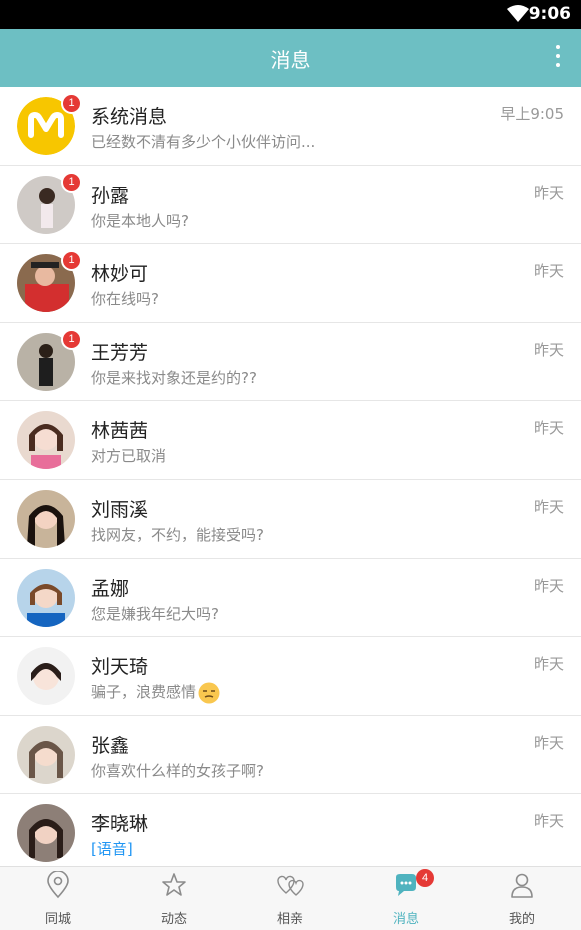 The width and height of the screenshot is (581, 930). What do you see at coordinates (290, 126) in the screenshot?
I see `conversation-item: 1 系统消息 已经数不清有多少个小伙伴访问... 早上9:05` at bounding box center [290, 126].